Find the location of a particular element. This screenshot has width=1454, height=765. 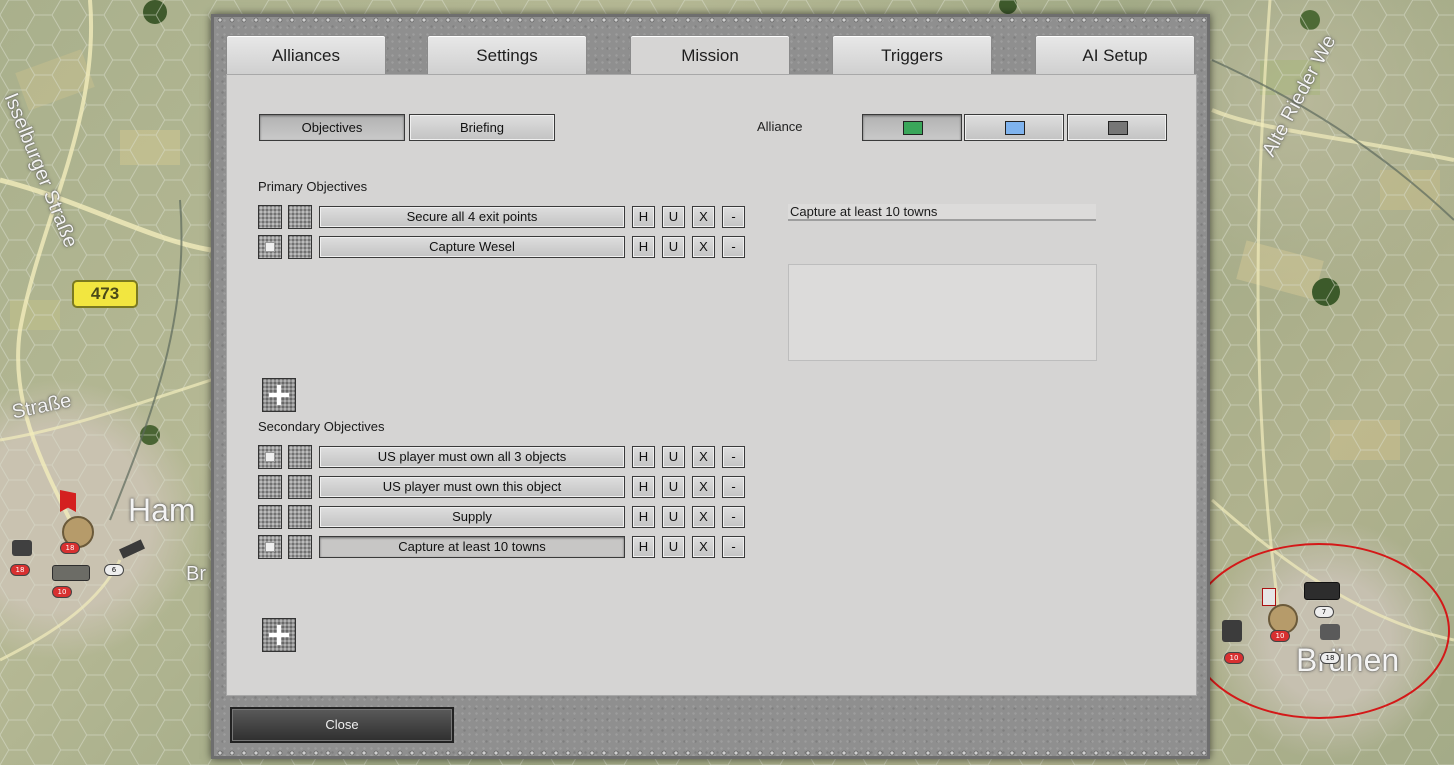

objective-description-textarea is located at coordinates (942, 312).